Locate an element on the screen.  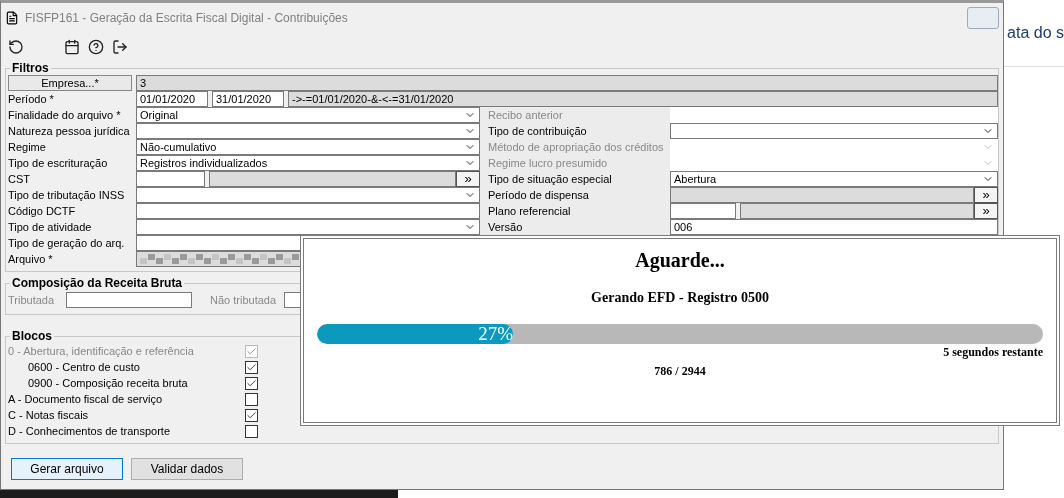
field-label: Tipo de atividade is located at coordinates (50, 227).